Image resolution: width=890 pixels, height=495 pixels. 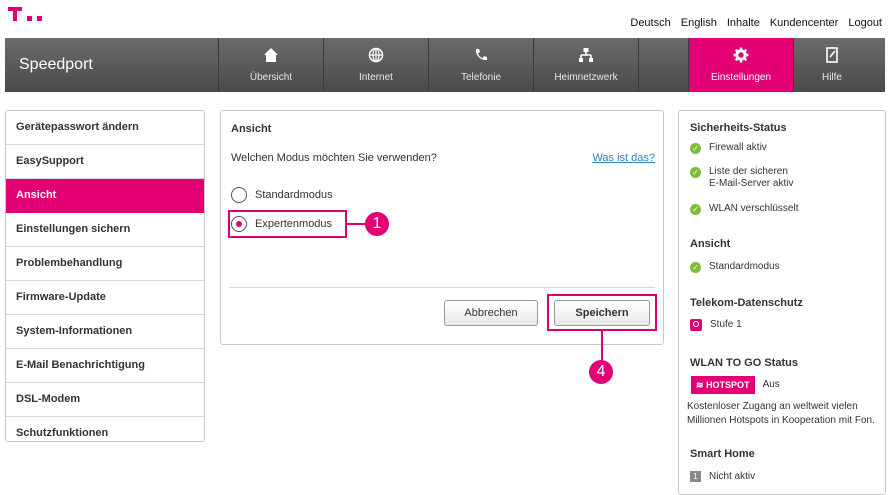 I want to click on status-smarthome: 1 Nicht aktiv, so click(x=722, y=477).